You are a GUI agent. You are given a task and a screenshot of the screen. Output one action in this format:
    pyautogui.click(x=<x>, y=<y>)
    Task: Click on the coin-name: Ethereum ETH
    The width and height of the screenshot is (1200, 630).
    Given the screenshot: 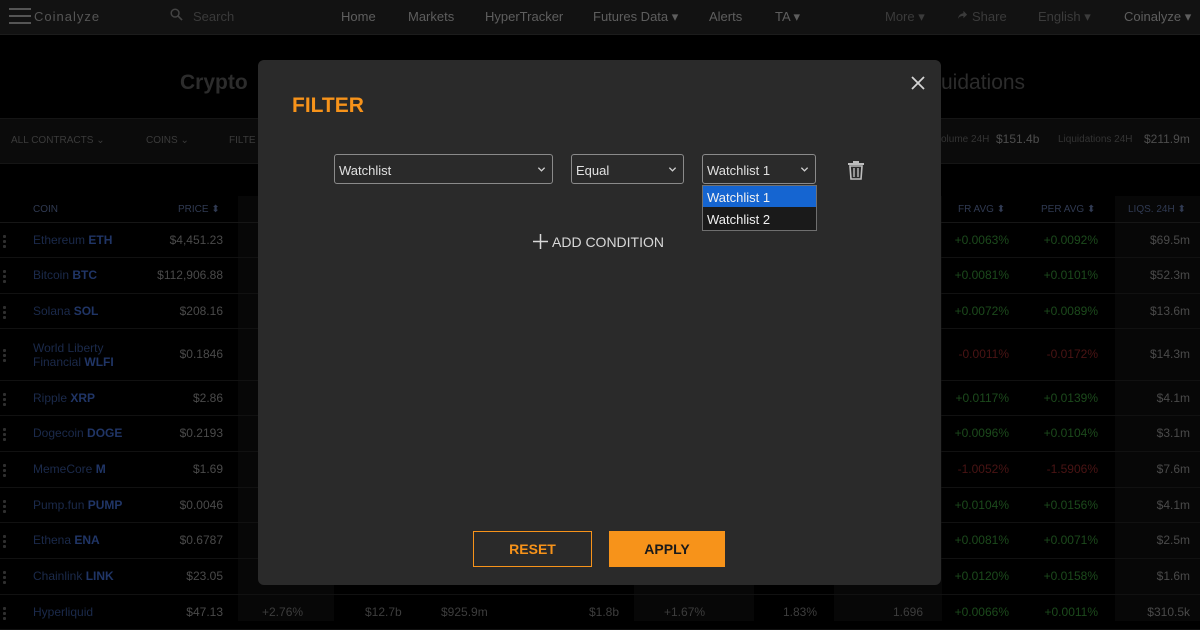 What is the action you would take?
    pyautogui.click(x=72, y=240)
    